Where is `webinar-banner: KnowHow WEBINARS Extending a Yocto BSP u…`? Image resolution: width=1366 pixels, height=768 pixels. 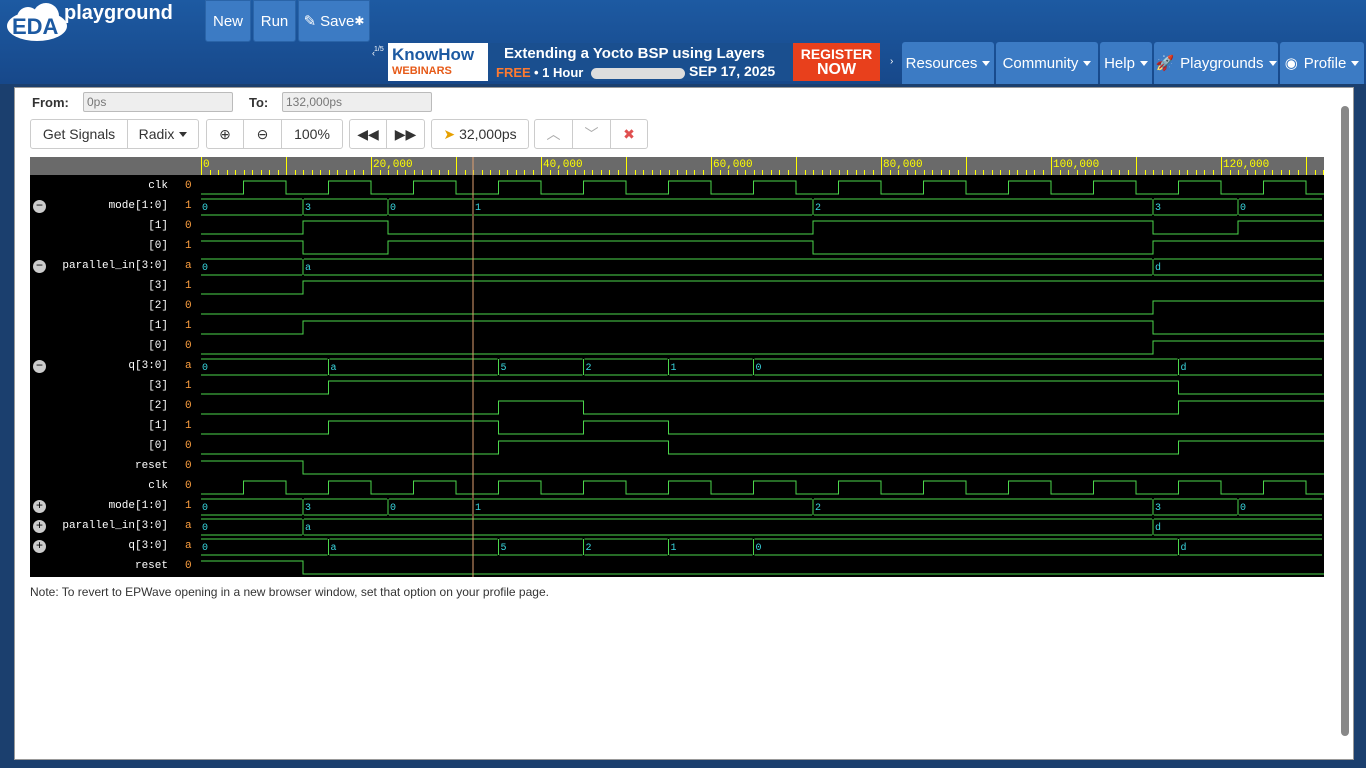
webinar-banner: KnowHow WEBINARS Extending a Yocto BSP u… is located at coordinates (634, 62).